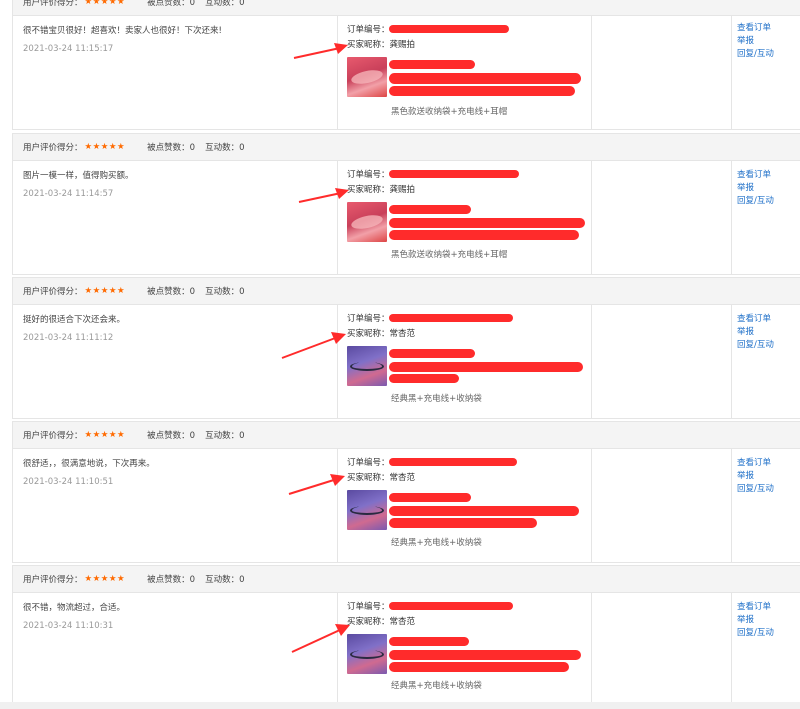 This screenshot has height=709, width=800. What do you see at coordinates (68, 194) in the screenshot?
I see `review-time: 2021-03-24 11:14:57` at bounding box center [68, 194].